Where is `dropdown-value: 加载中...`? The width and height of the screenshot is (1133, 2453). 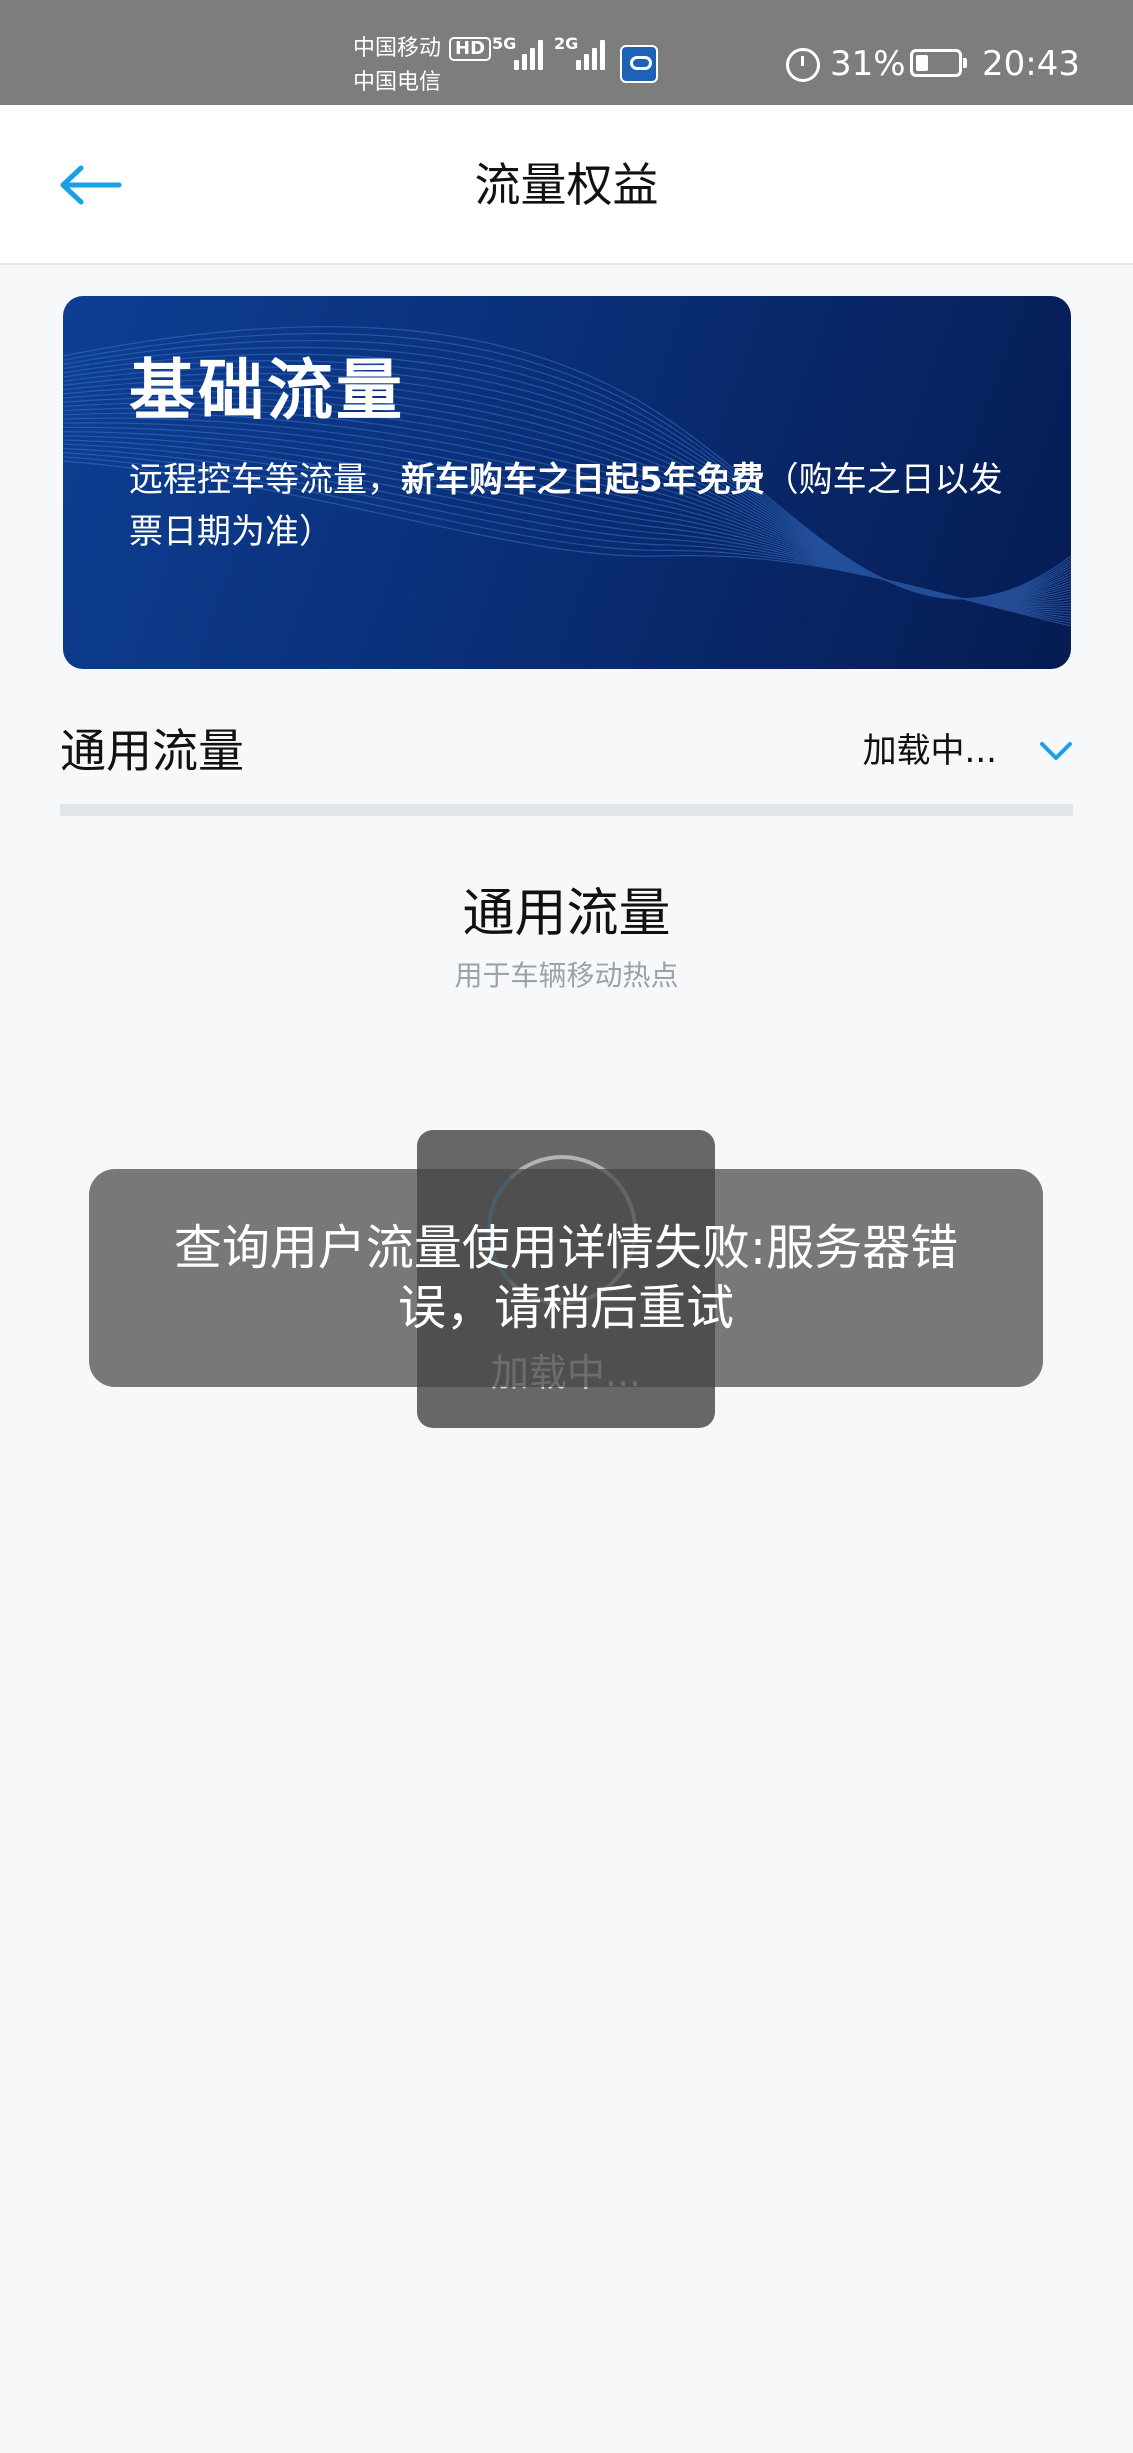
dropdown-value: 加载中... is located at coordinates (929, 751).